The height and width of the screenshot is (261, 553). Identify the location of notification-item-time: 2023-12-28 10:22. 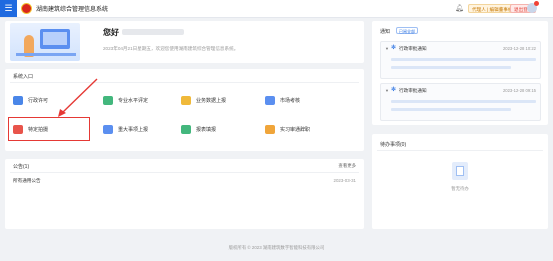
(519, 48).